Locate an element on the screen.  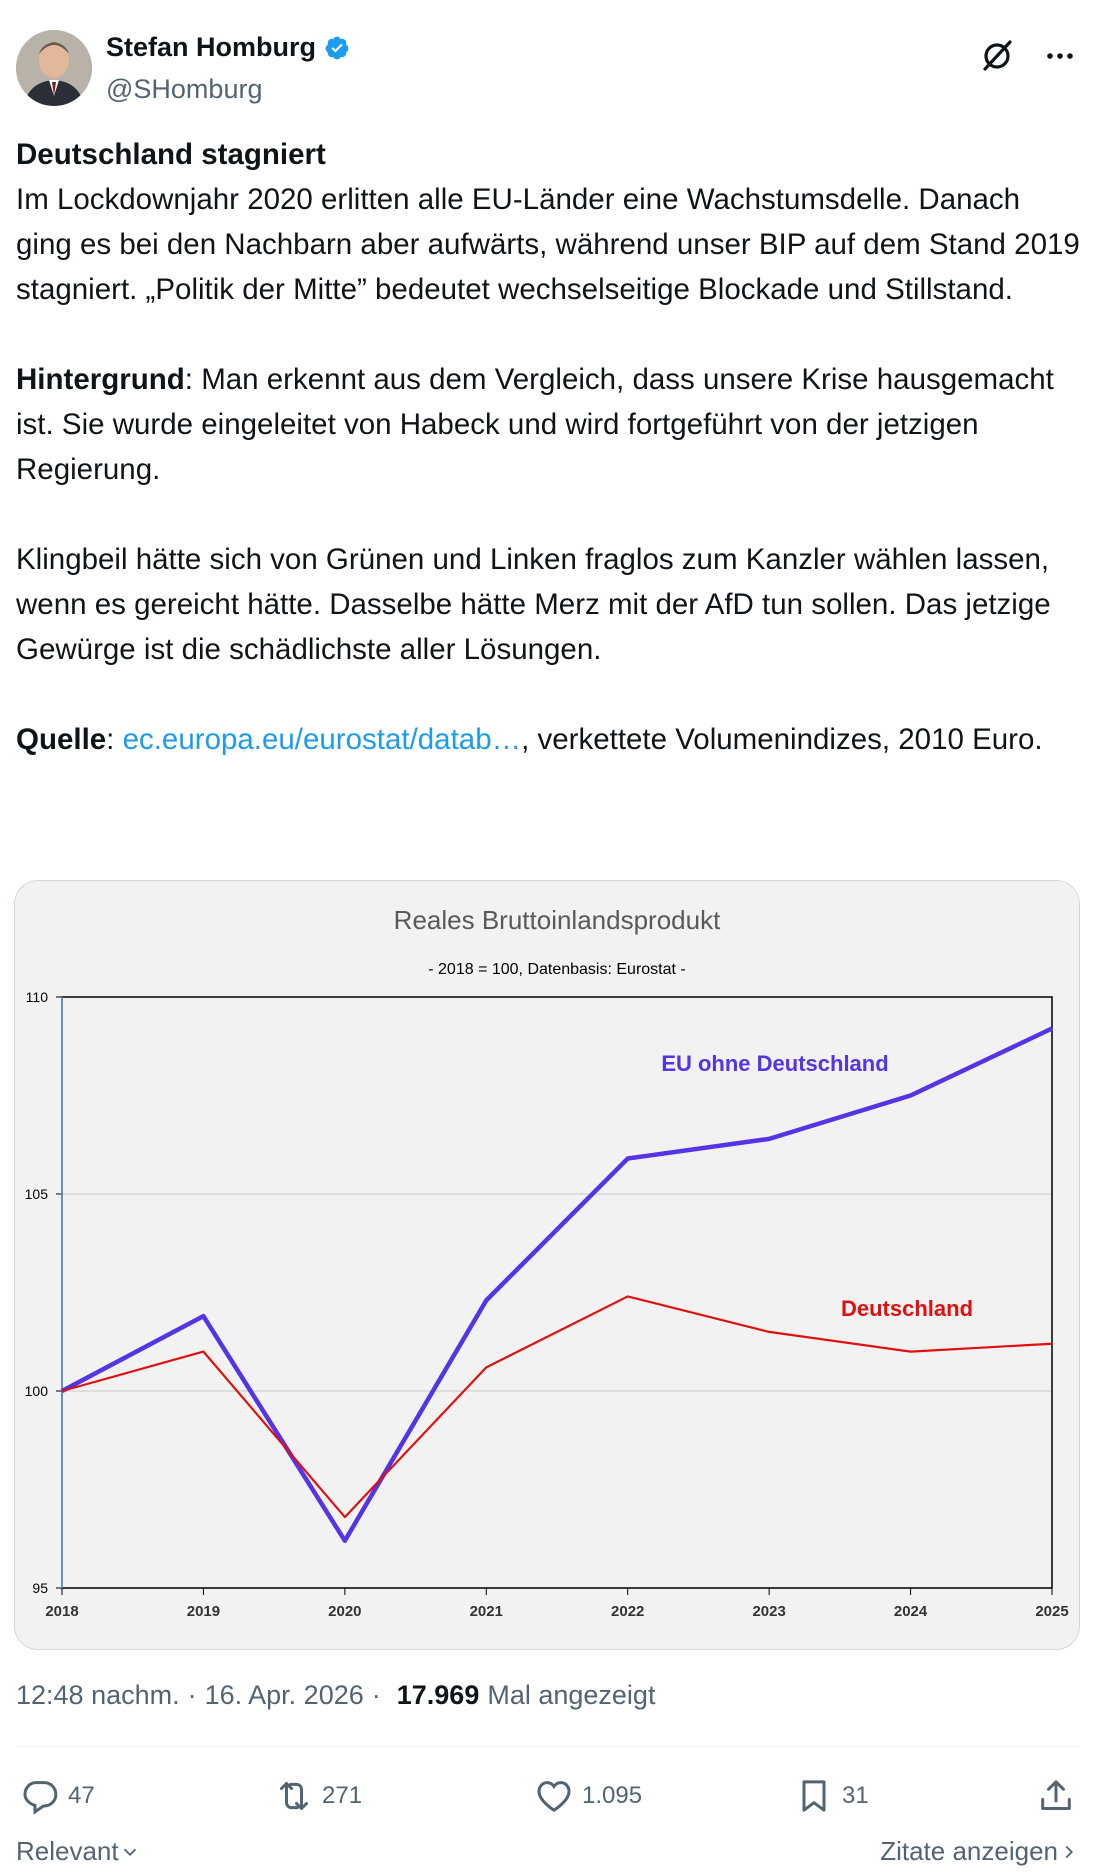
y-tick-label: 100 is located at coordinates (37, 1391).